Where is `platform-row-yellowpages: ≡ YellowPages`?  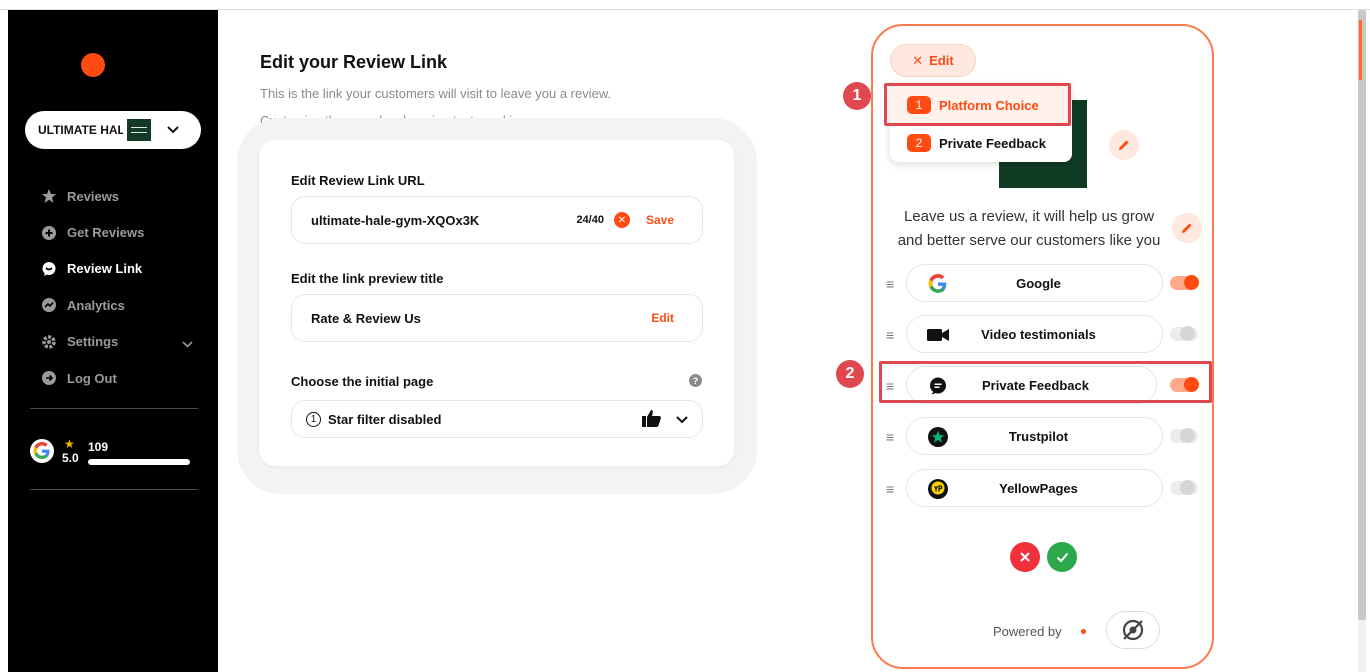
platform-row-yellowpages: ≡ YellowPages is located at coordinates (1046, 488).